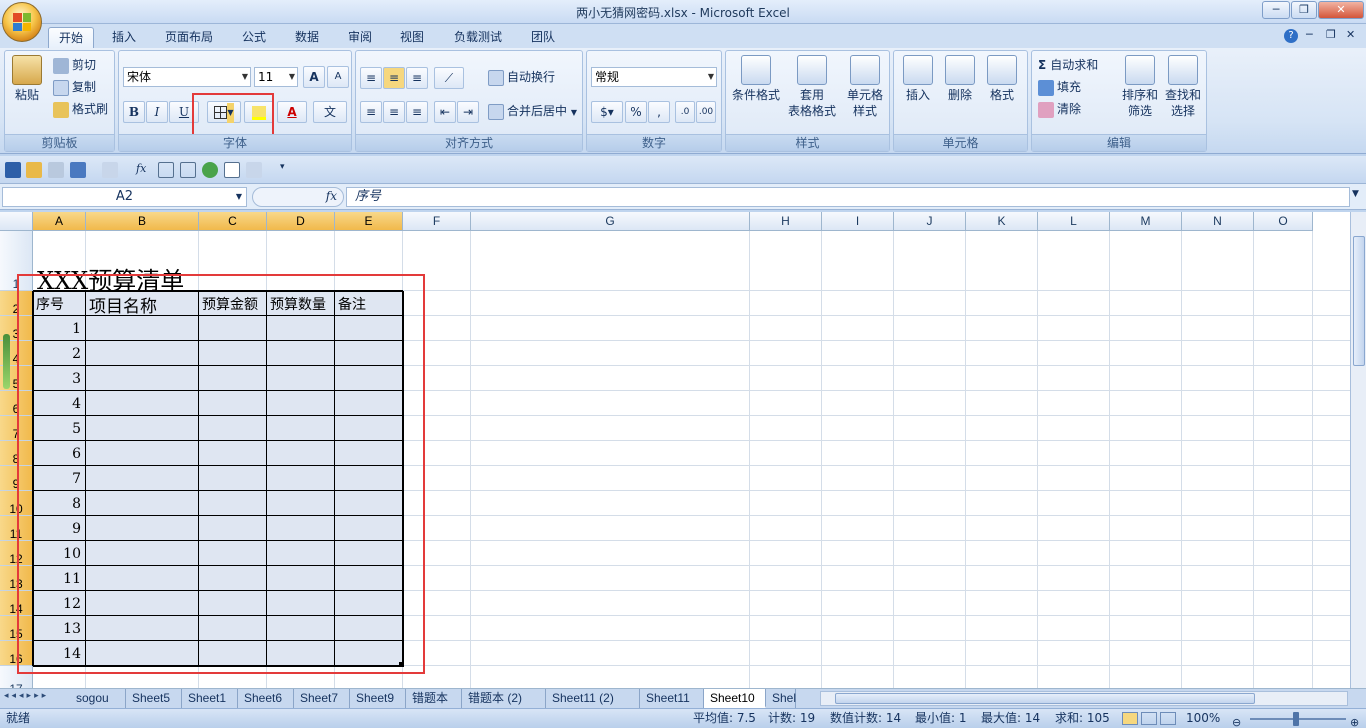  Describe the element at coordinates (1296, 719) in the screenshot. I see `zoom-slider-thumb` at that location.